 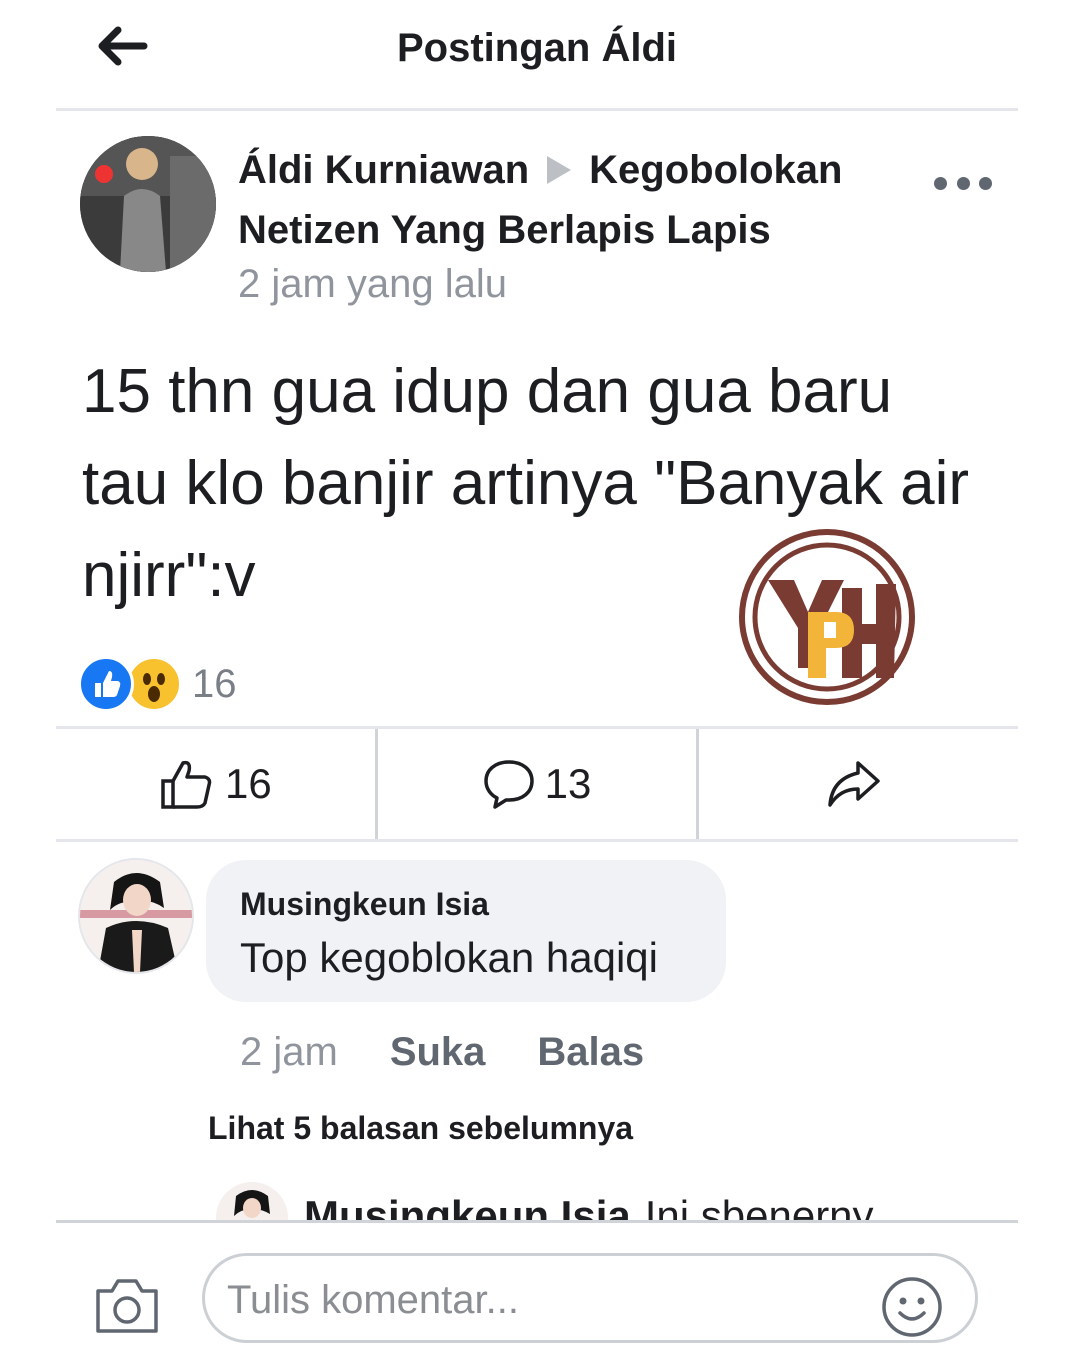 I want to click on comment-bubble: Musingkeun Isia Top kegoblokan haqiqi, so click(x=466, y=931).